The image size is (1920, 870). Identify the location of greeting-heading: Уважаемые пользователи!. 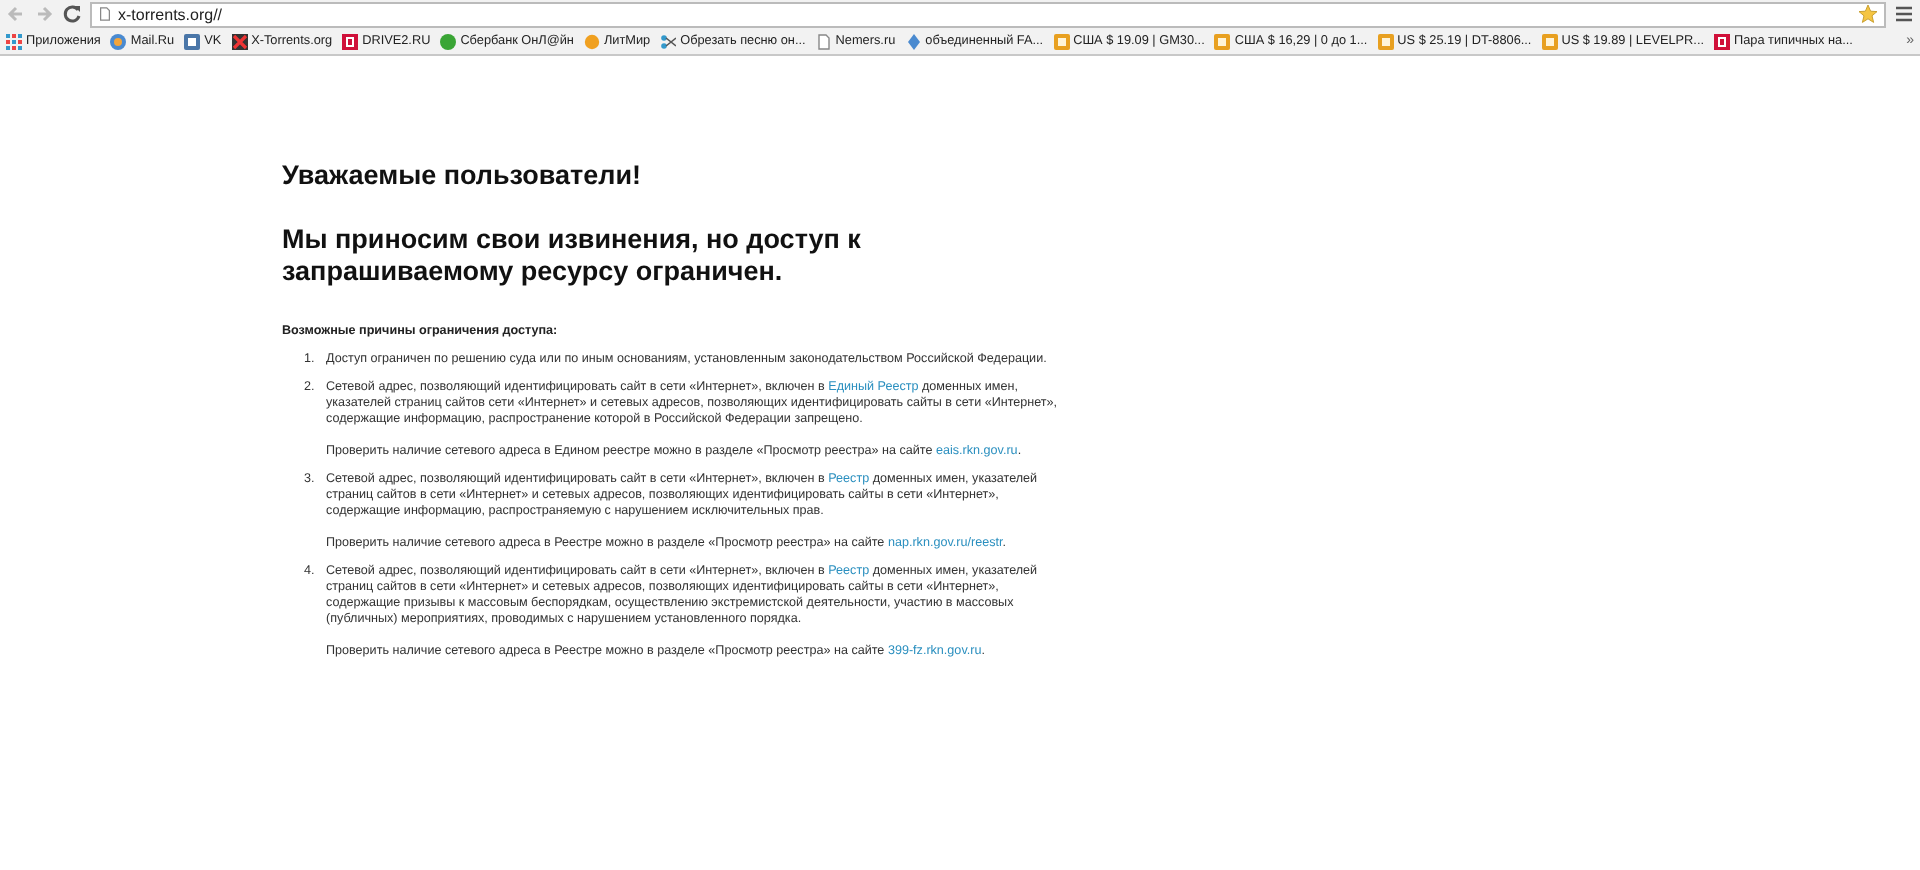
(463, 175).